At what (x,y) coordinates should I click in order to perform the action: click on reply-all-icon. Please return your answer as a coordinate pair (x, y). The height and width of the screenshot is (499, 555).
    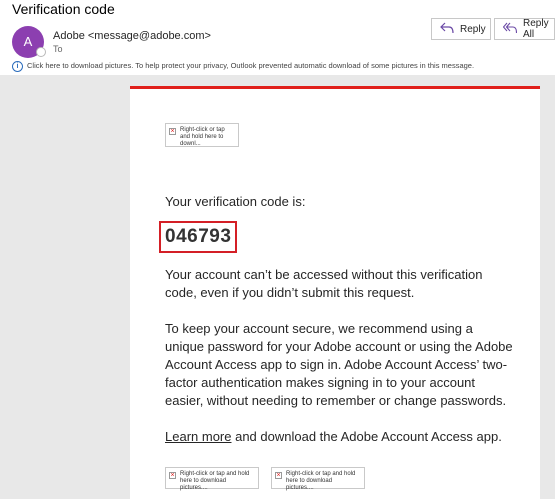
    Looking at the image, I should click on (510, 29).